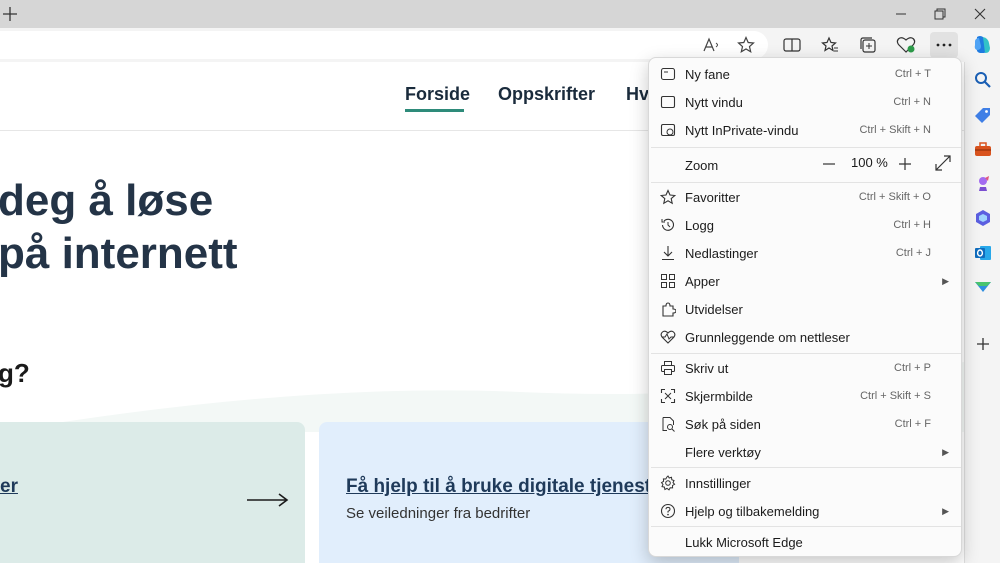 Image resolution: width=1000 pixels, height=563 pixels. What do you see at coordinates (668, 281) in the screenshot?
I see `apps-icon` at bounding box center [668, 281].